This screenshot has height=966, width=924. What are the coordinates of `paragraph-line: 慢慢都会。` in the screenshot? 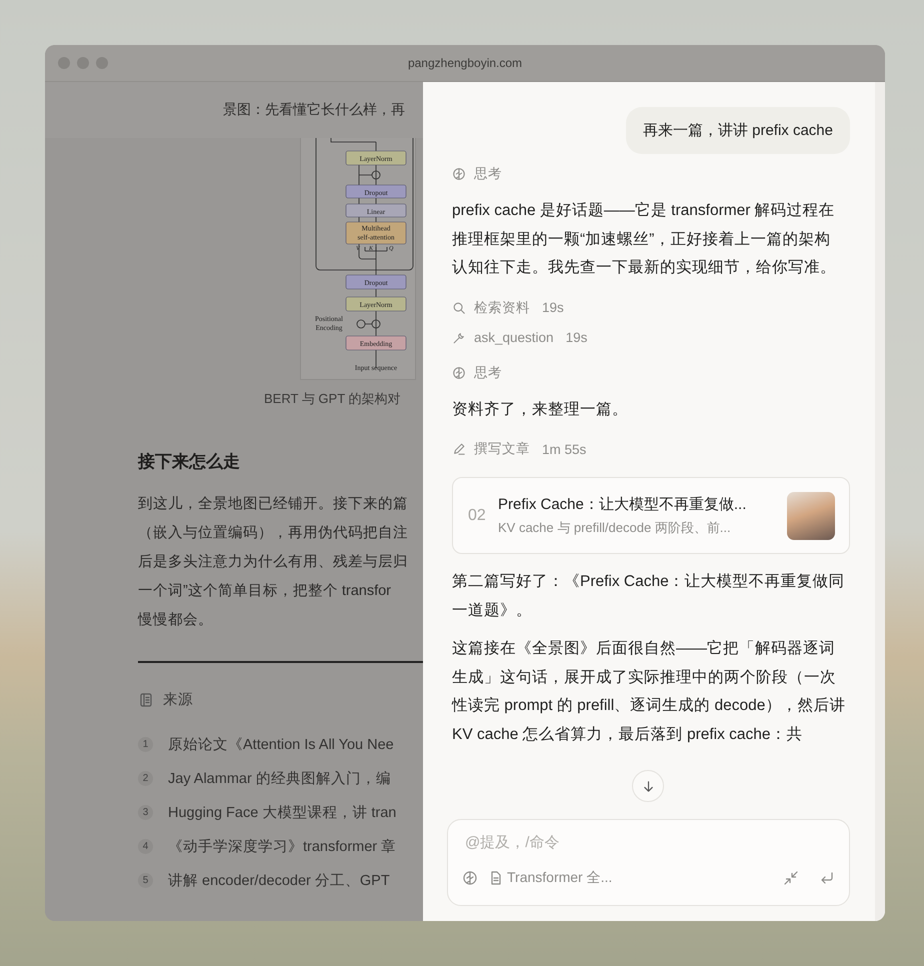 It's located at (176, 620).